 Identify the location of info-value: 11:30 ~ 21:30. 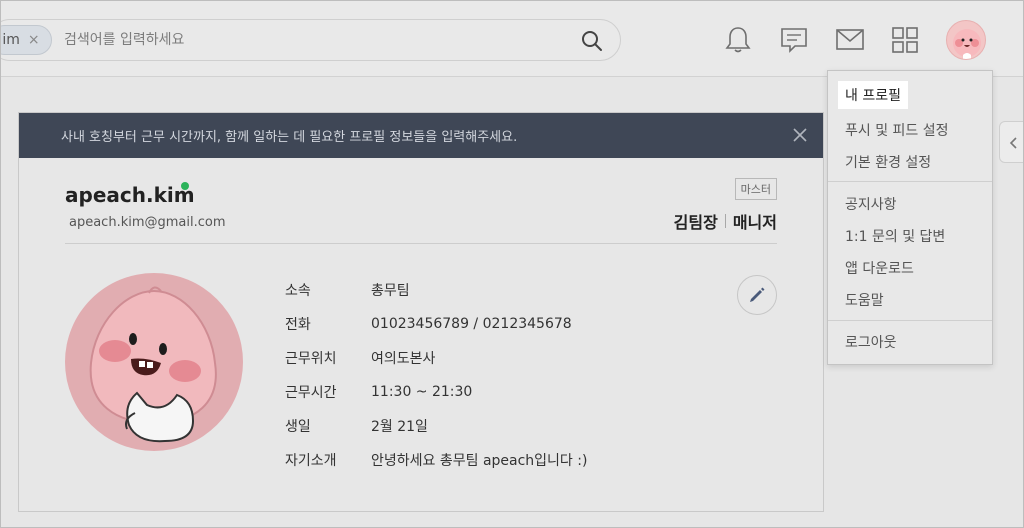
(422, 392).